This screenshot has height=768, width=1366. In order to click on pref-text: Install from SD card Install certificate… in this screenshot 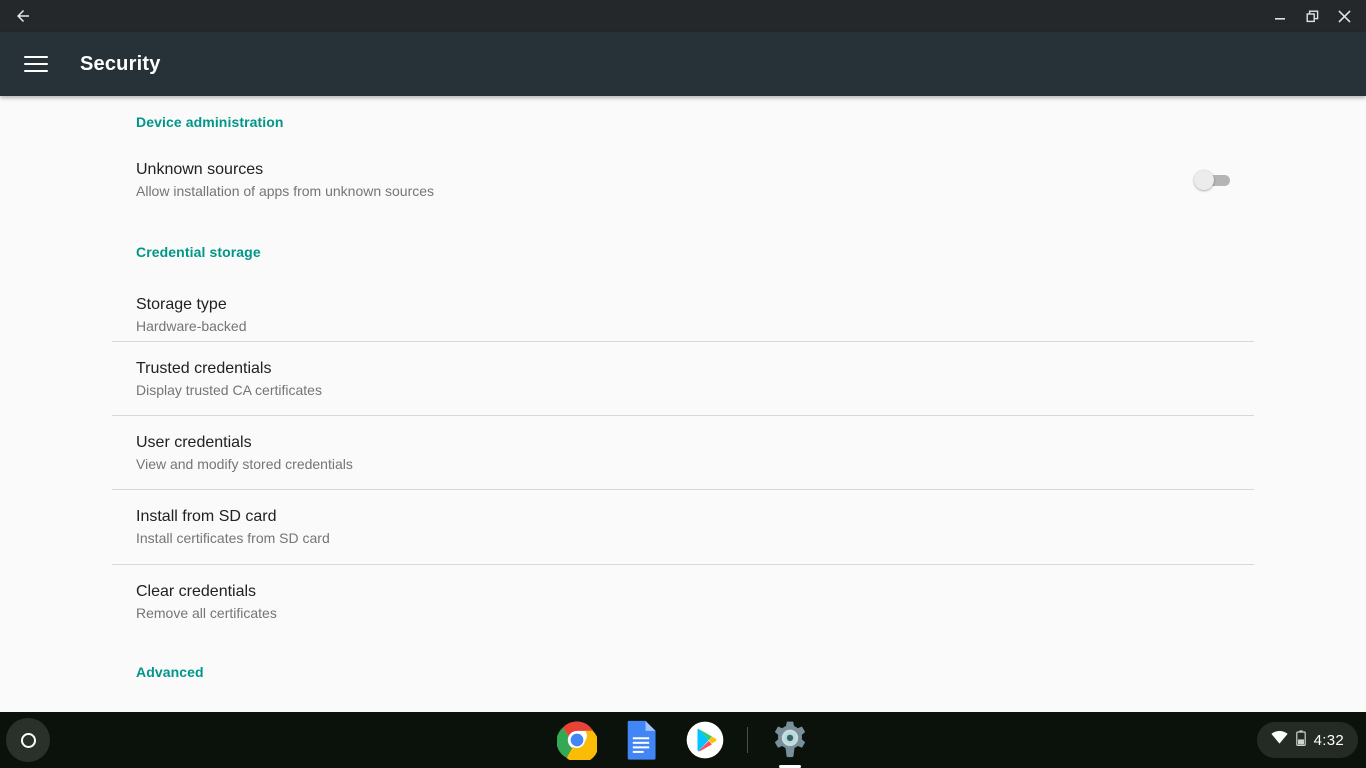, I will do `click(683, 527)`.